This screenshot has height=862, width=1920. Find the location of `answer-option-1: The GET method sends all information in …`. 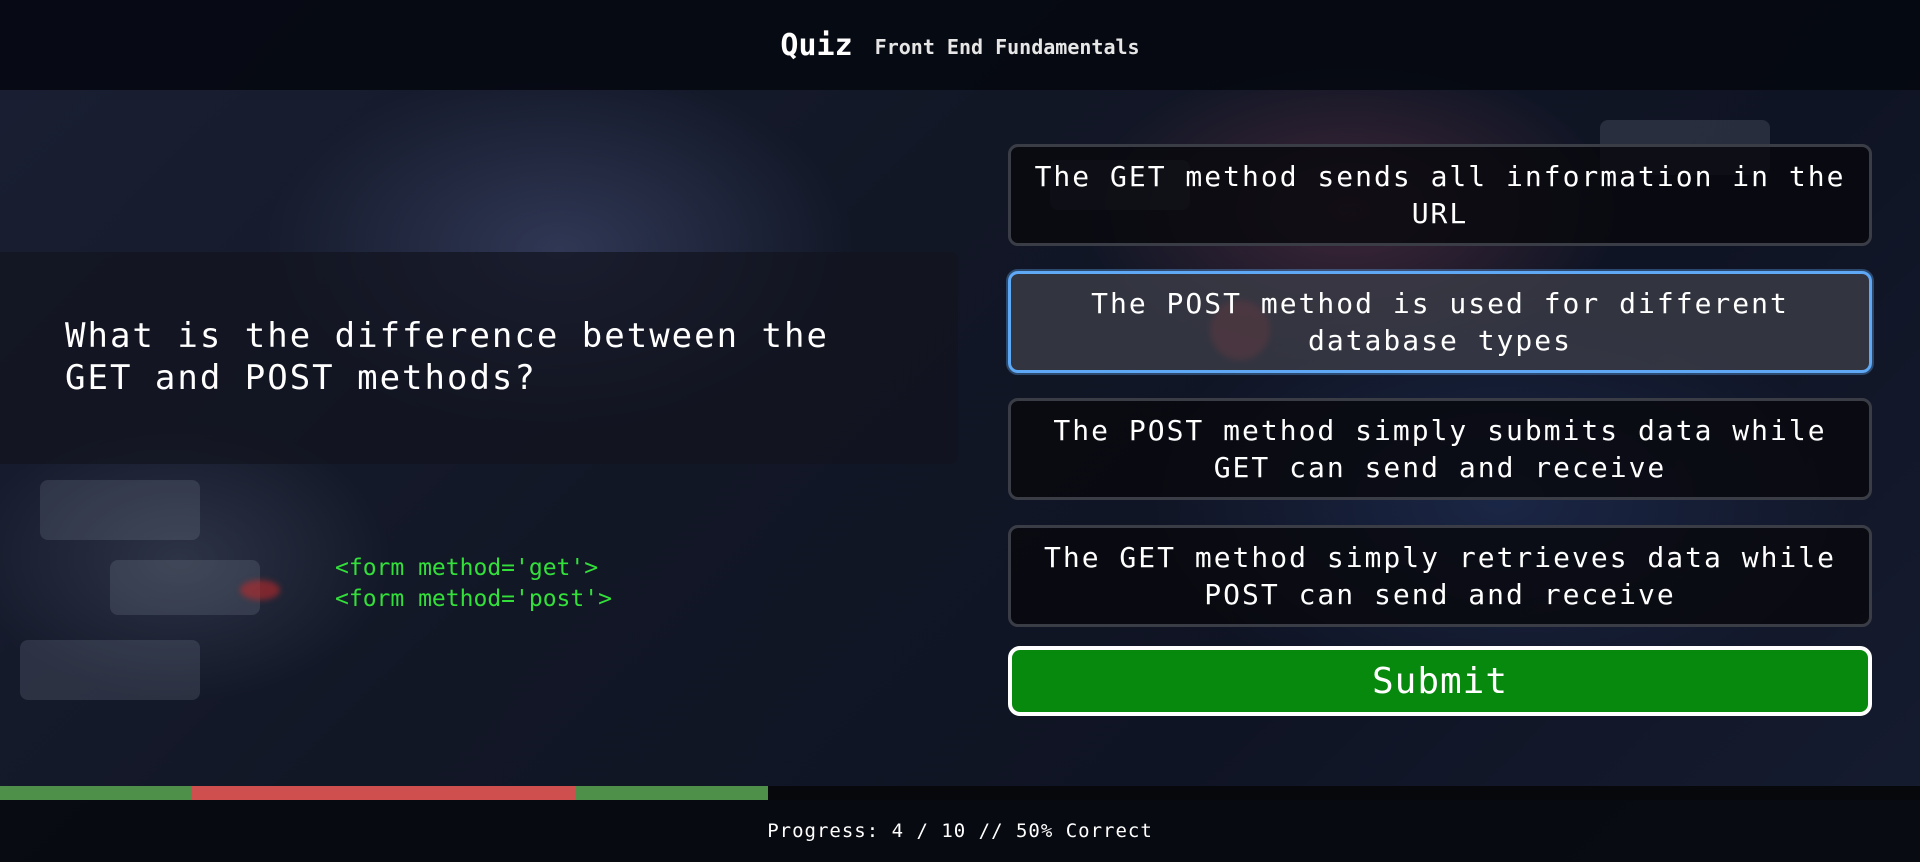

answer-option-1: The GET method sends all information in … is located at coordinates (1440, 195).